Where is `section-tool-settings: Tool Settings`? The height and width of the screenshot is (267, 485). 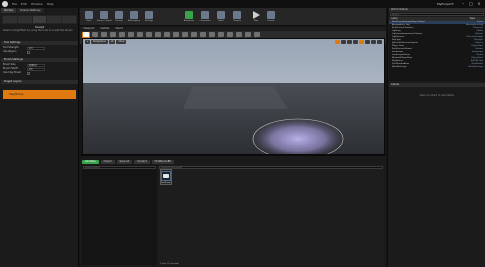 section-tool-settings: Tool Settings is located at coordinates (39, 43).